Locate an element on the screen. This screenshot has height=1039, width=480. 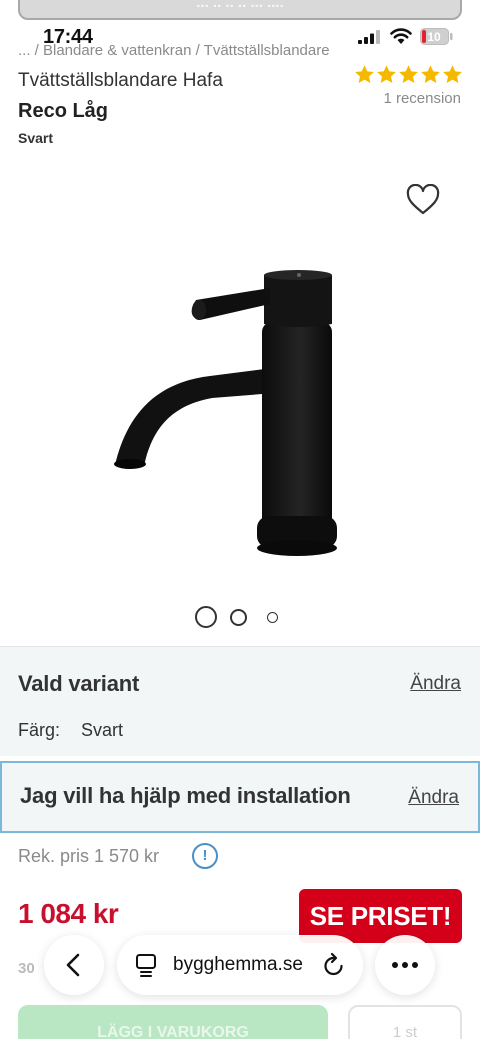
variant-title: Vald variant is located at coordinates (79, 683).